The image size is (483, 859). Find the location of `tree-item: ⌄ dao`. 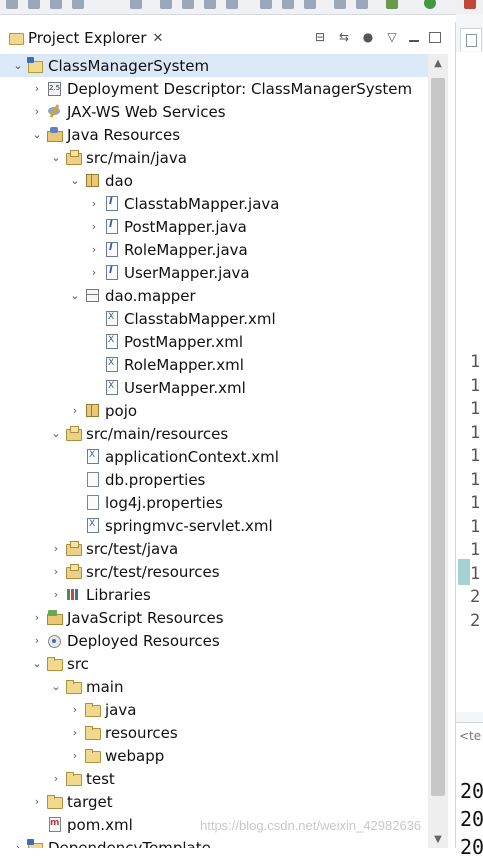

tree-item: ⌄ dao is located at coordinates (214, 180).